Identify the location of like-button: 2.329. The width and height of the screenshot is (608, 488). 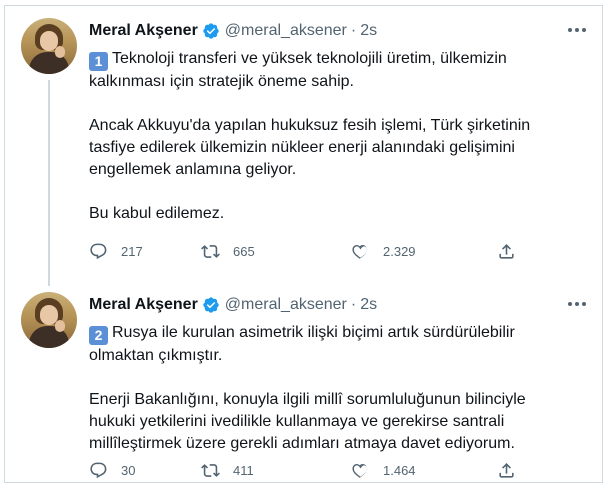
(383, 251).